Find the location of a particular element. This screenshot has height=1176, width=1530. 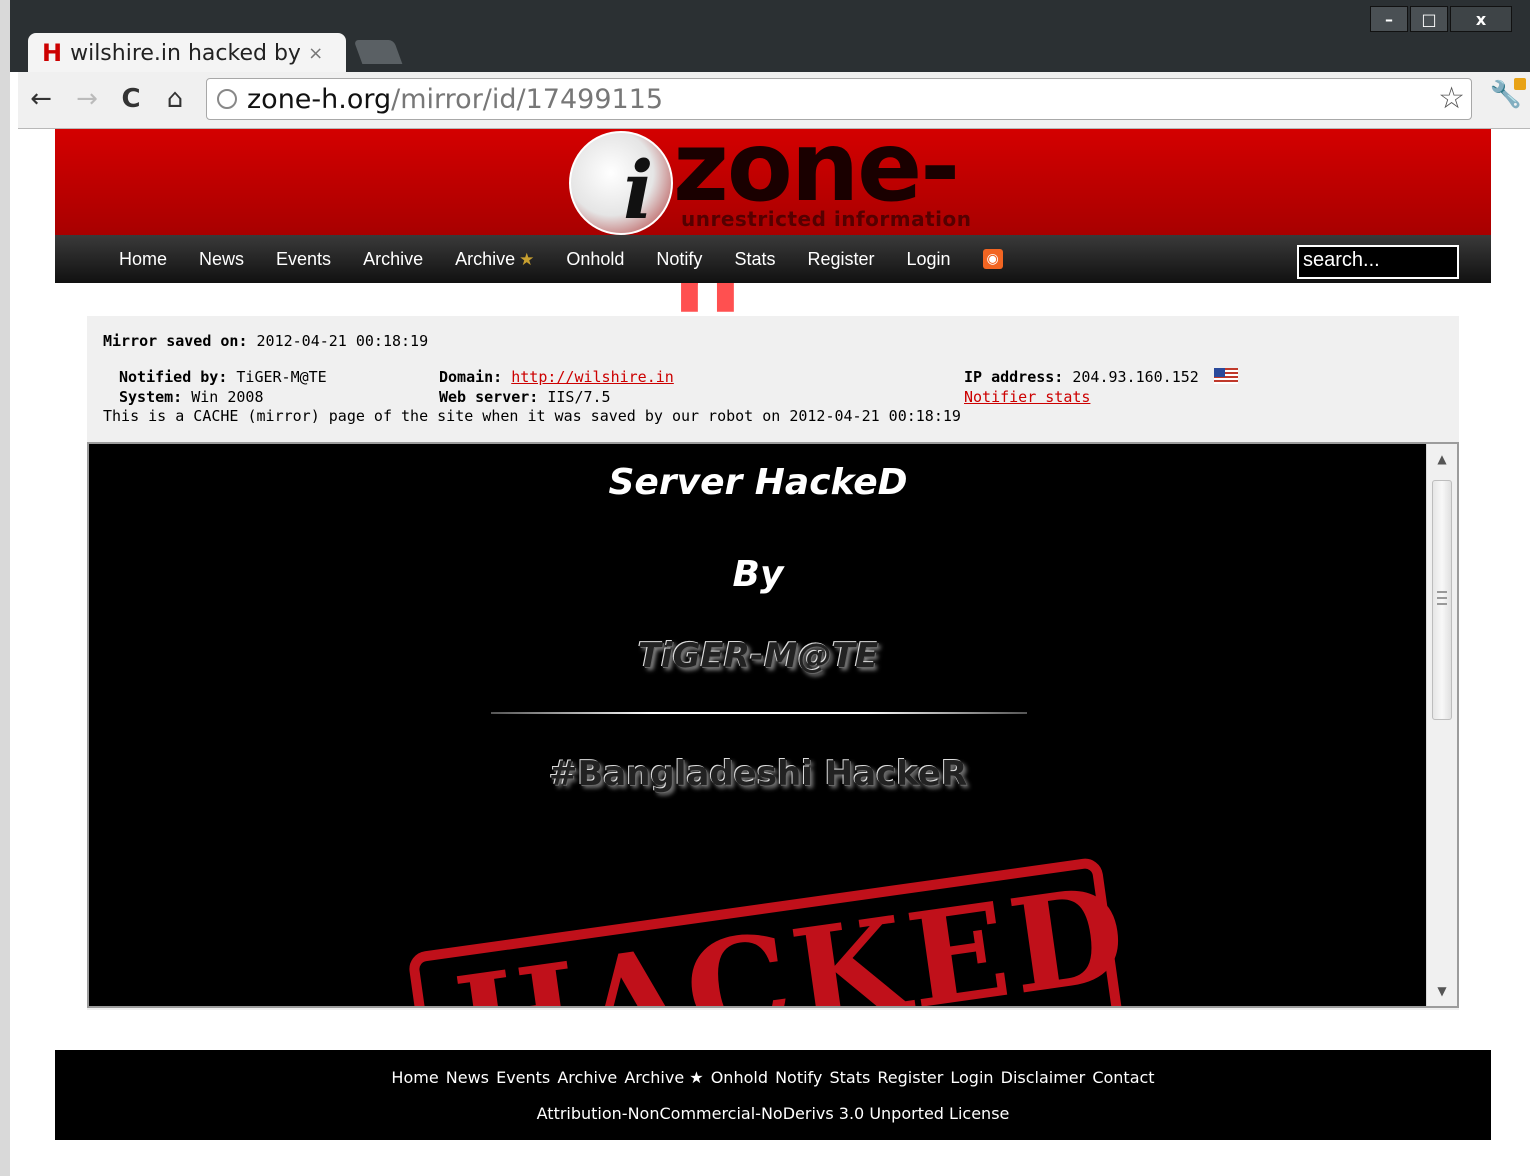

footer-link: Stats is located at coordinates (849, 1077).